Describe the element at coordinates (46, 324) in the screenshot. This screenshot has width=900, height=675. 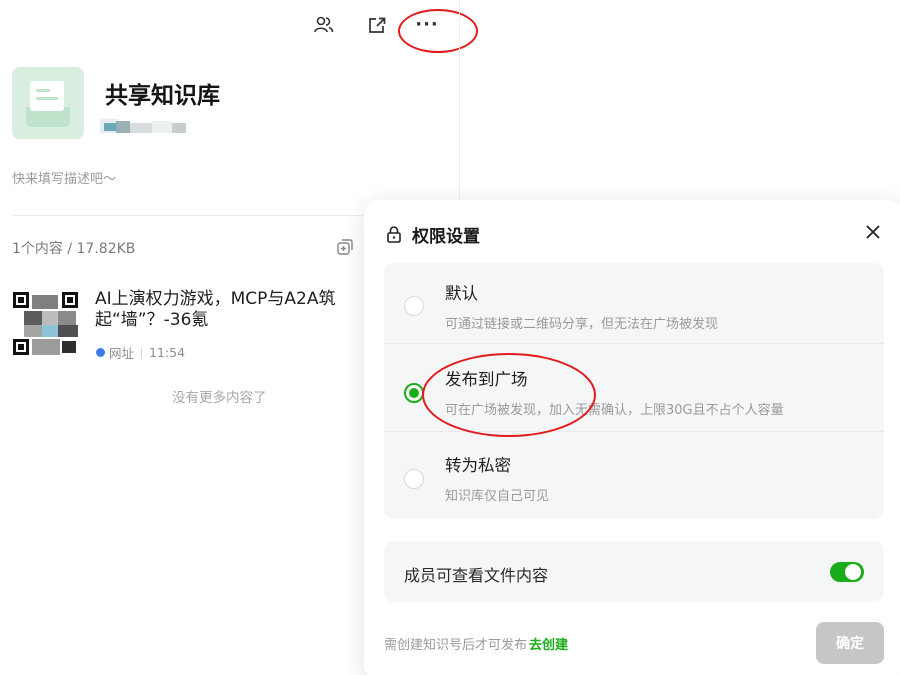
I see `item-thumbnail` at that location.